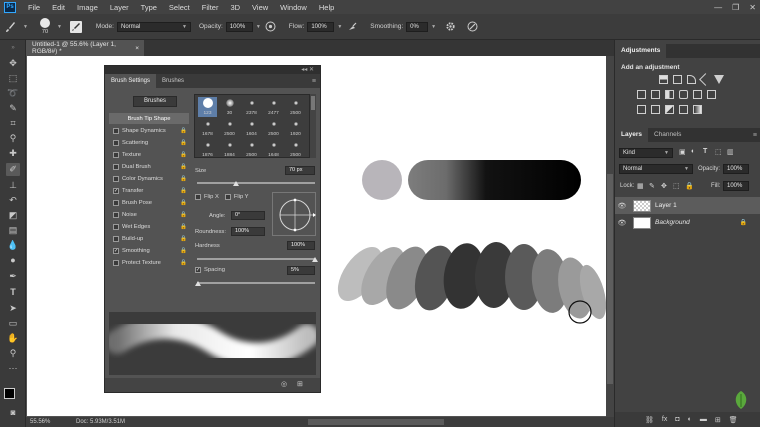 The image size is (760, 427). Describe the element at coordinates (256, 183) in the screenshot. I see `size-slider-track` at that location.